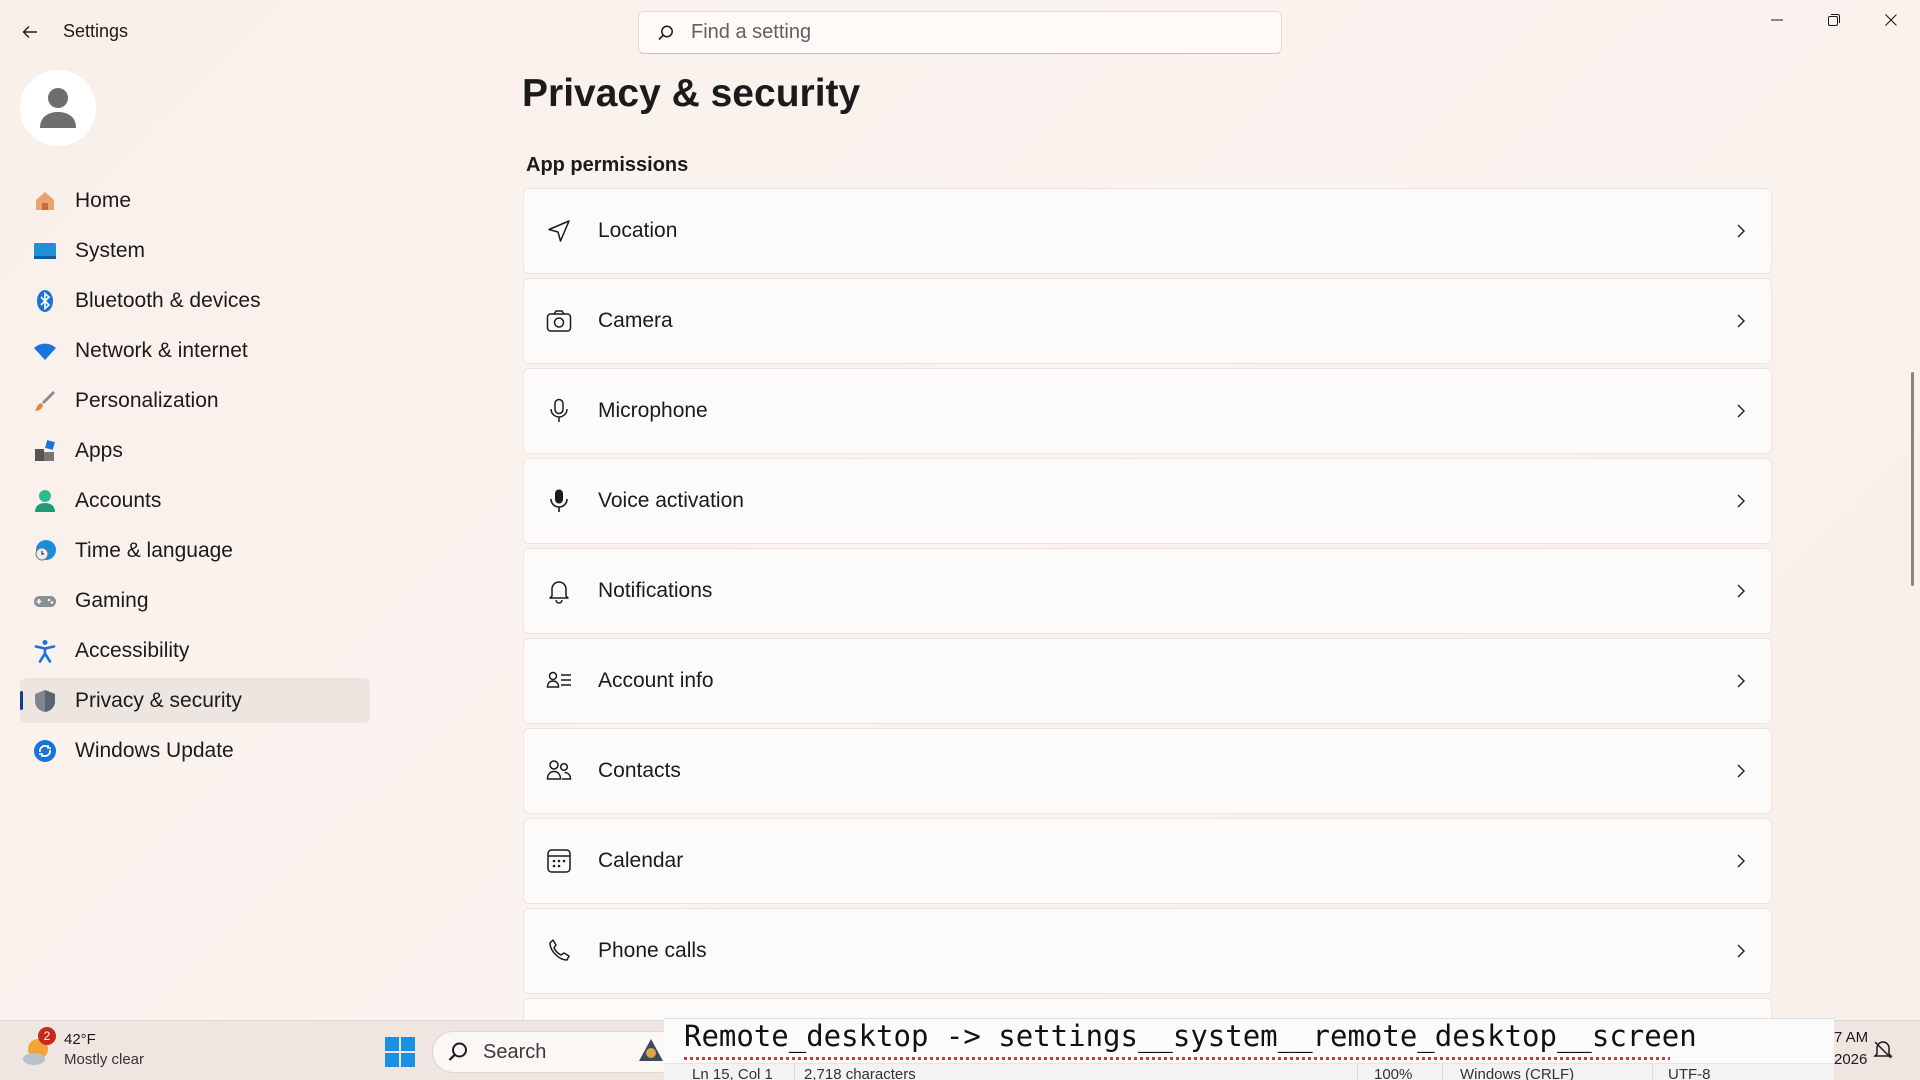 This screenshot has width=1920, height=1080. I want to click on status-line-ending: Windows (CRLF), so click(1517, 1073).